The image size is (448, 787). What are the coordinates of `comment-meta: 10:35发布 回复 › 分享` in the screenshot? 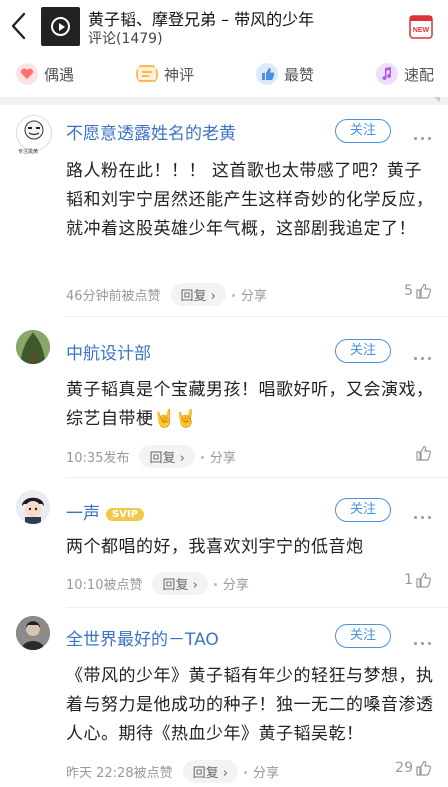 It's located at (151, 456).